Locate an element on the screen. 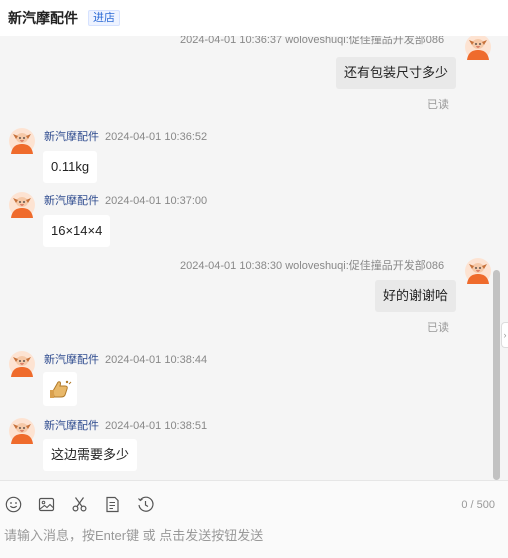 Image resolution: width=508 pixels, height=558 pixels. message-meta: 新汽摩配件 2024-04-01 10:36:52 is located at coordinates (125, 136).